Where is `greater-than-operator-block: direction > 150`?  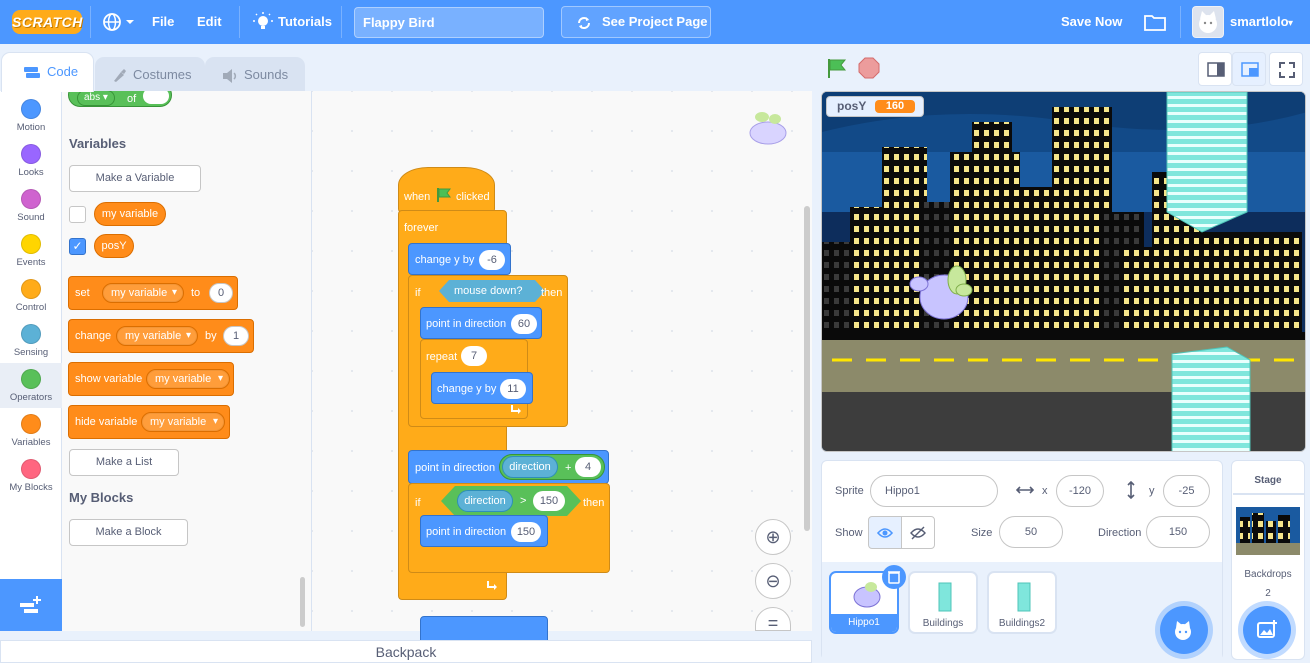 greater-than-operator-block: direction > 150 is located at coordinates (511, 501).